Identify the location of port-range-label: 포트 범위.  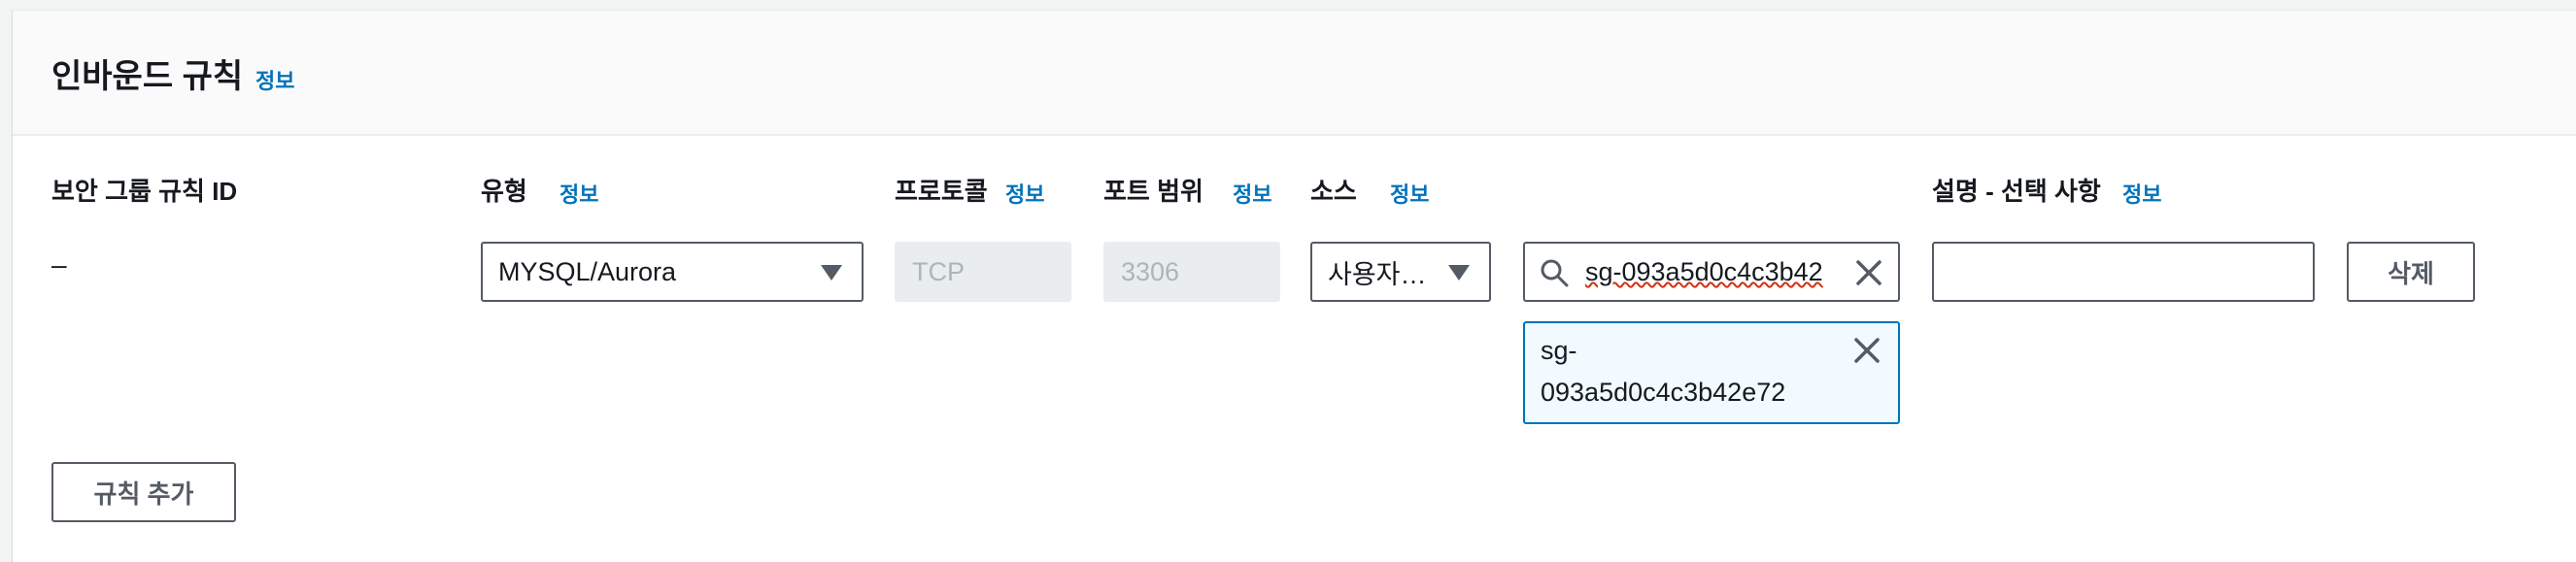
(1153, 191).